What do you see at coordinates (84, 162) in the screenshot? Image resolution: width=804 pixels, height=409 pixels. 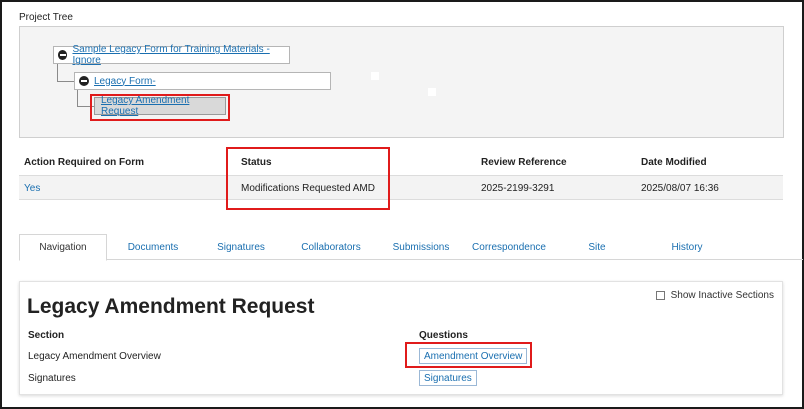 I see `column-header: Action Required on Form` at bounding box center [84, 162].